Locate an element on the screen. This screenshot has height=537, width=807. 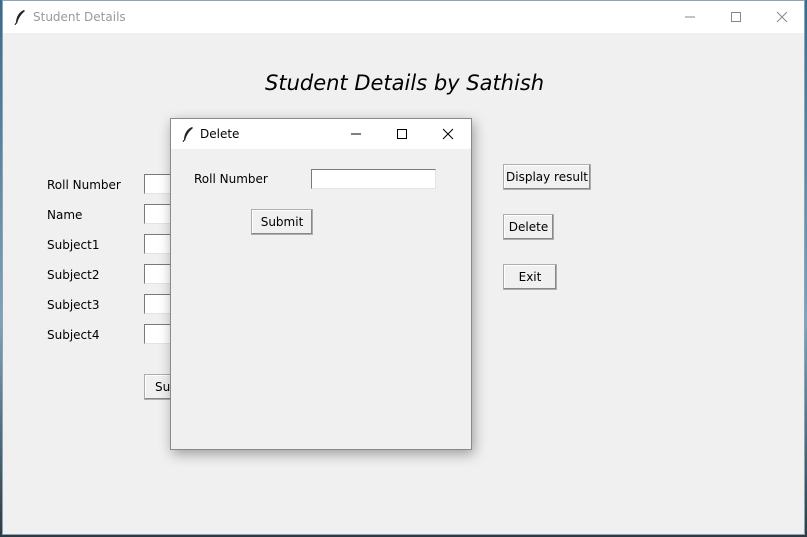
delete-dialog-title: Delete is located at coordinates (220, 134).